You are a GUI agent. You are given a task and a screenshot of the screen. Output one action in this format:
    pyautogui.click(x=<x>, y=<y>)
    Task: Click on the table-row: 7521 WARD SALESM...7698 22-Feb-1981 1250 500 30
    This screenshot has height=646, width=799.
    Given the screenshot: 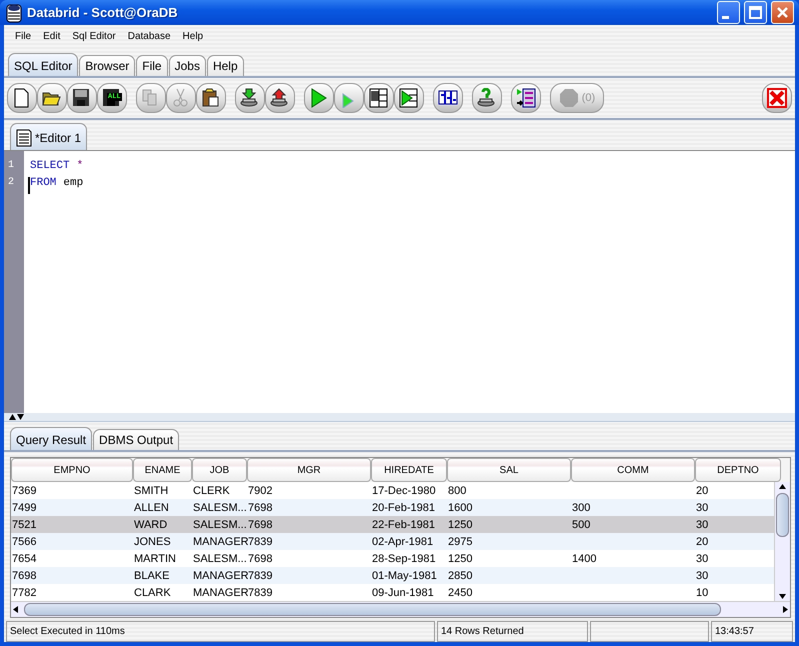 What is the action you would take?
    pyautogui.click(x=392, y=524)
    